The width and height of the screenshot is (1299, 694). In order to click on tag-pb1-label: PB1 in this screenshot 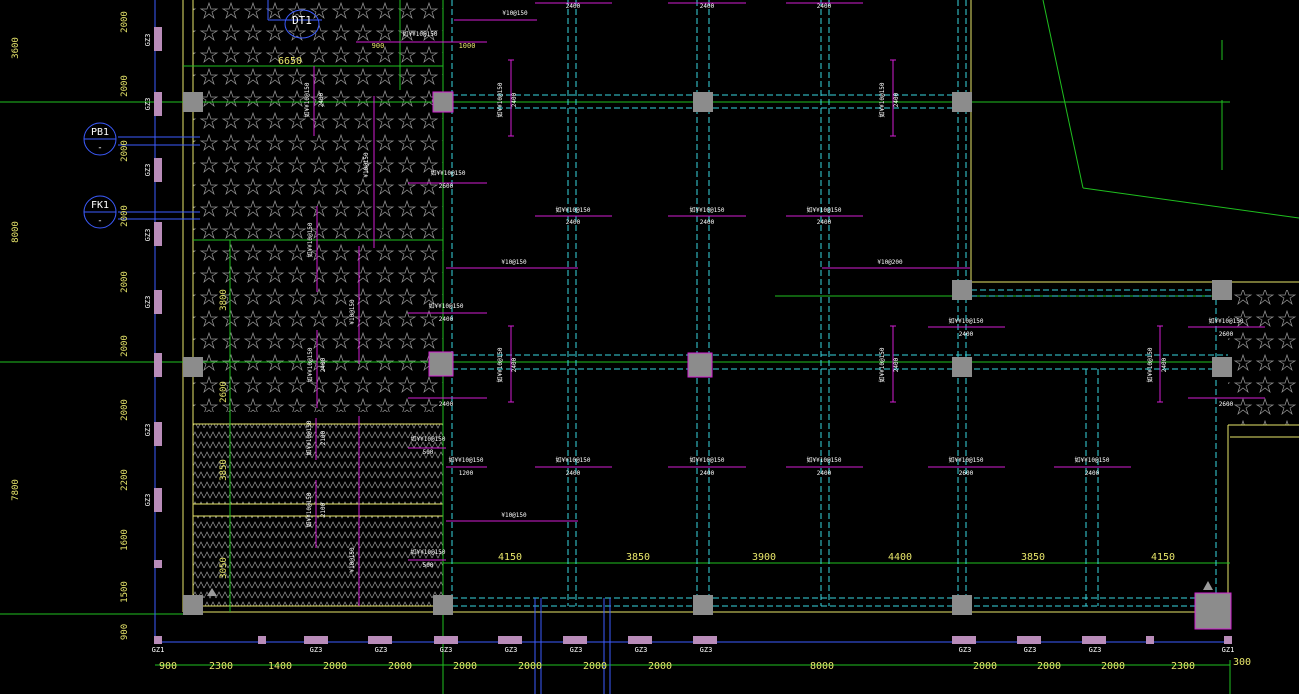, I will do `click(100, 132)`.